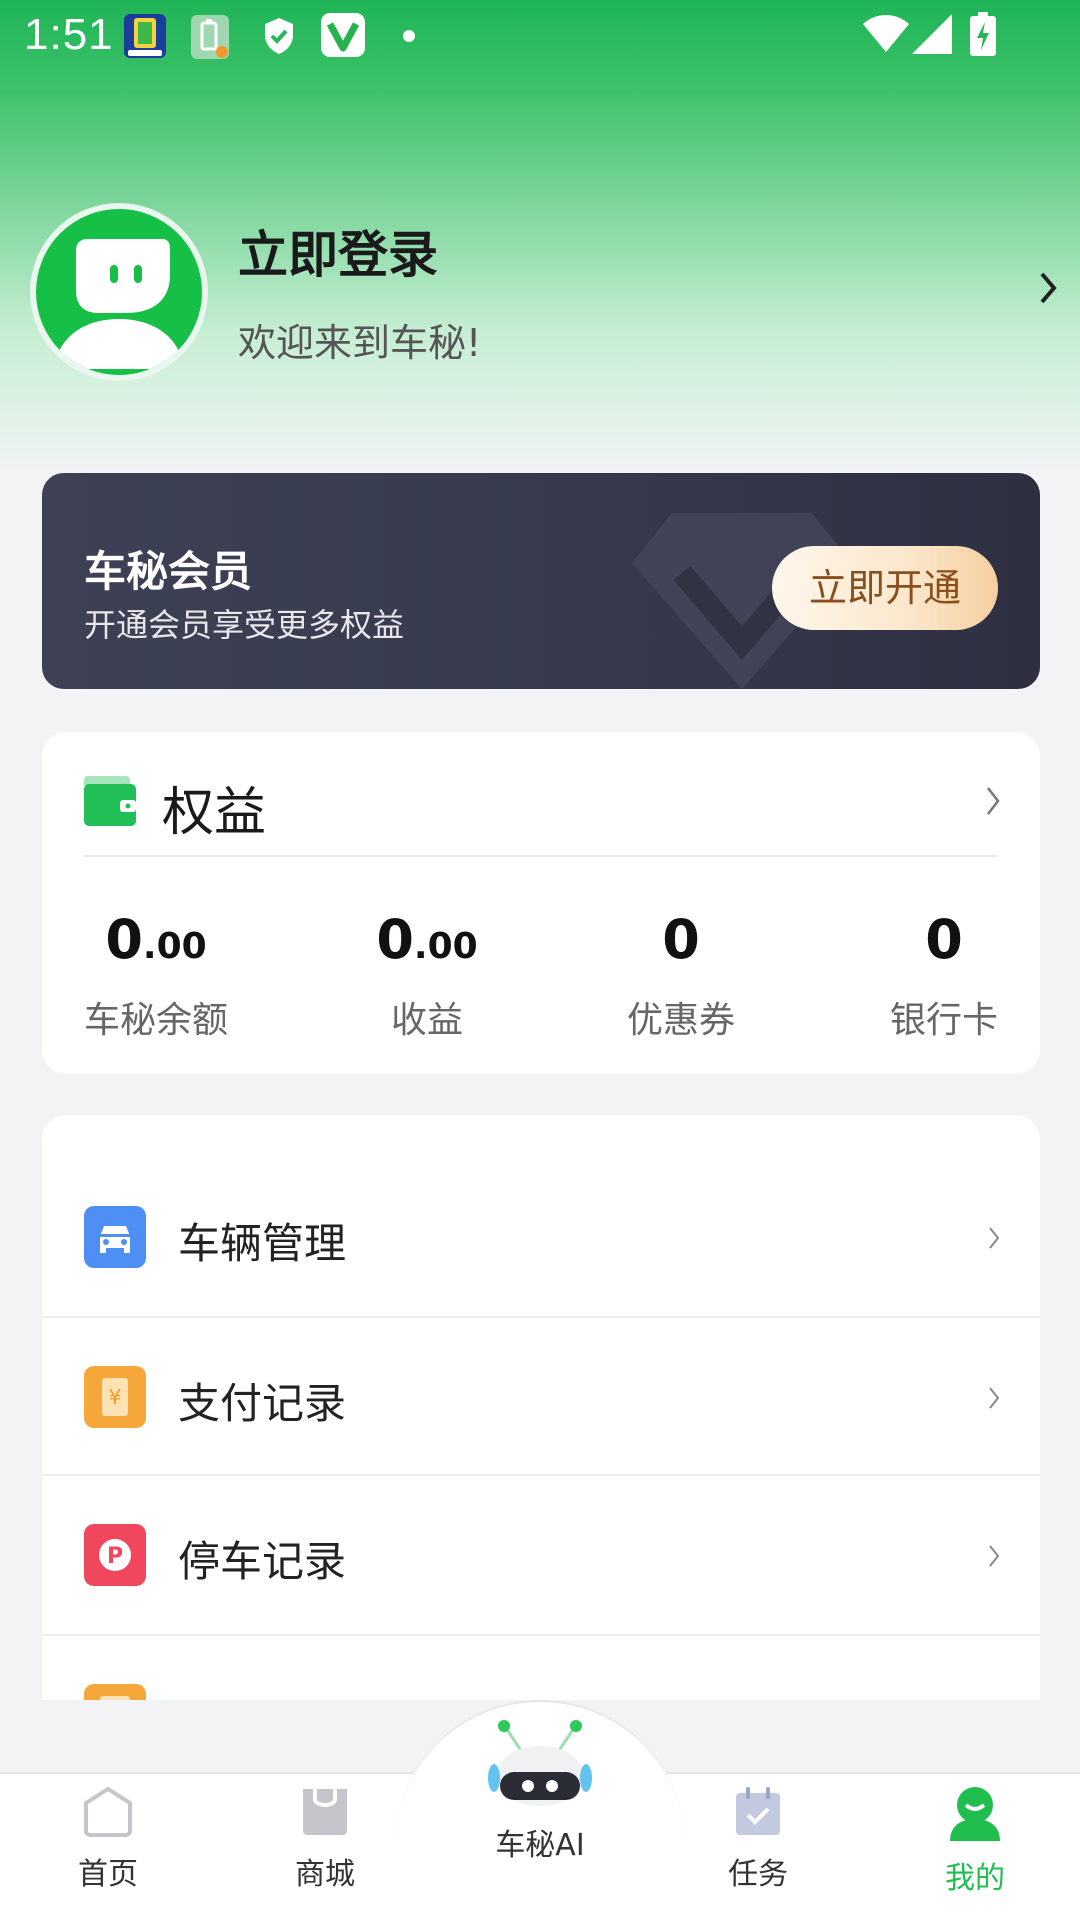 The height and width of the screenshot is (1922, 1080). I want to click on menu-label: 支付记录, so click(262, 1403).